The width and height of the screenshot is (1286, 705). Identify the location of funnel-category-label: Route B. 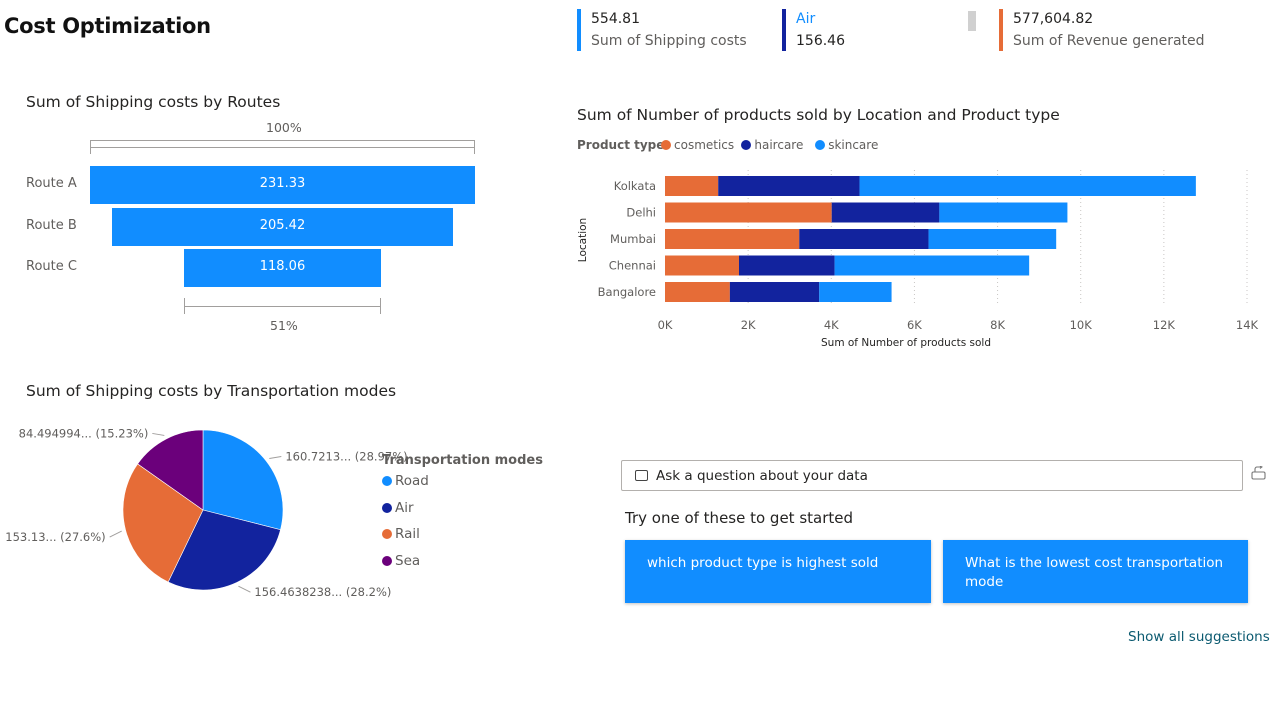
(51, 225).